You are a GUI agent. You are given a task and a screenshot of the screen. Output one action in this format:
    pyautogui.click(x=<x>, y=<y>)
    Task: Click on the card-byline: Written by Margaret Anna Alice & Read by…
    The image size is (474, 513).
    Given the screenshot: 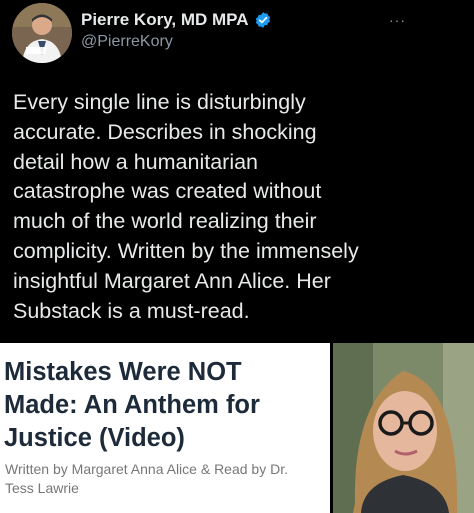 What is the action you would take?
    pyautogui.click(x=166, y=479)
    